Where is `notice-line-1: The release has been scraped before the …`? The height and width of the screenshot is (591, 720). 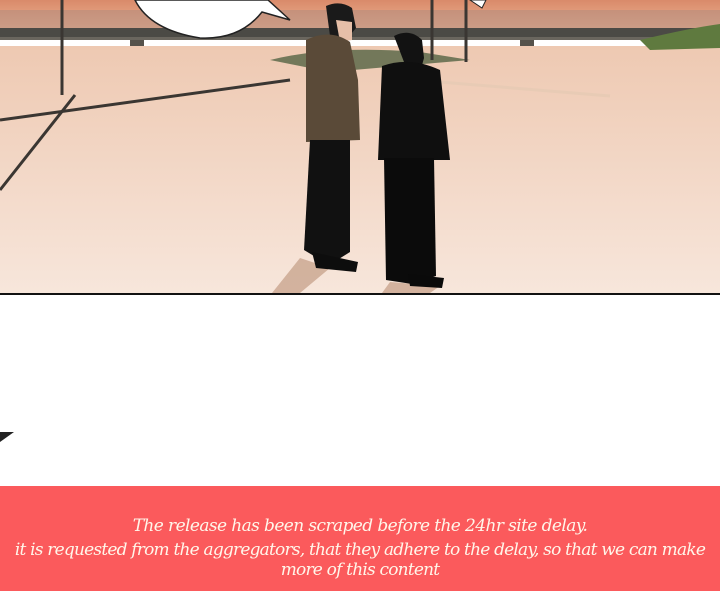
notice-line-1: The release has been scraped before the … is located at coordinates (360, 526).